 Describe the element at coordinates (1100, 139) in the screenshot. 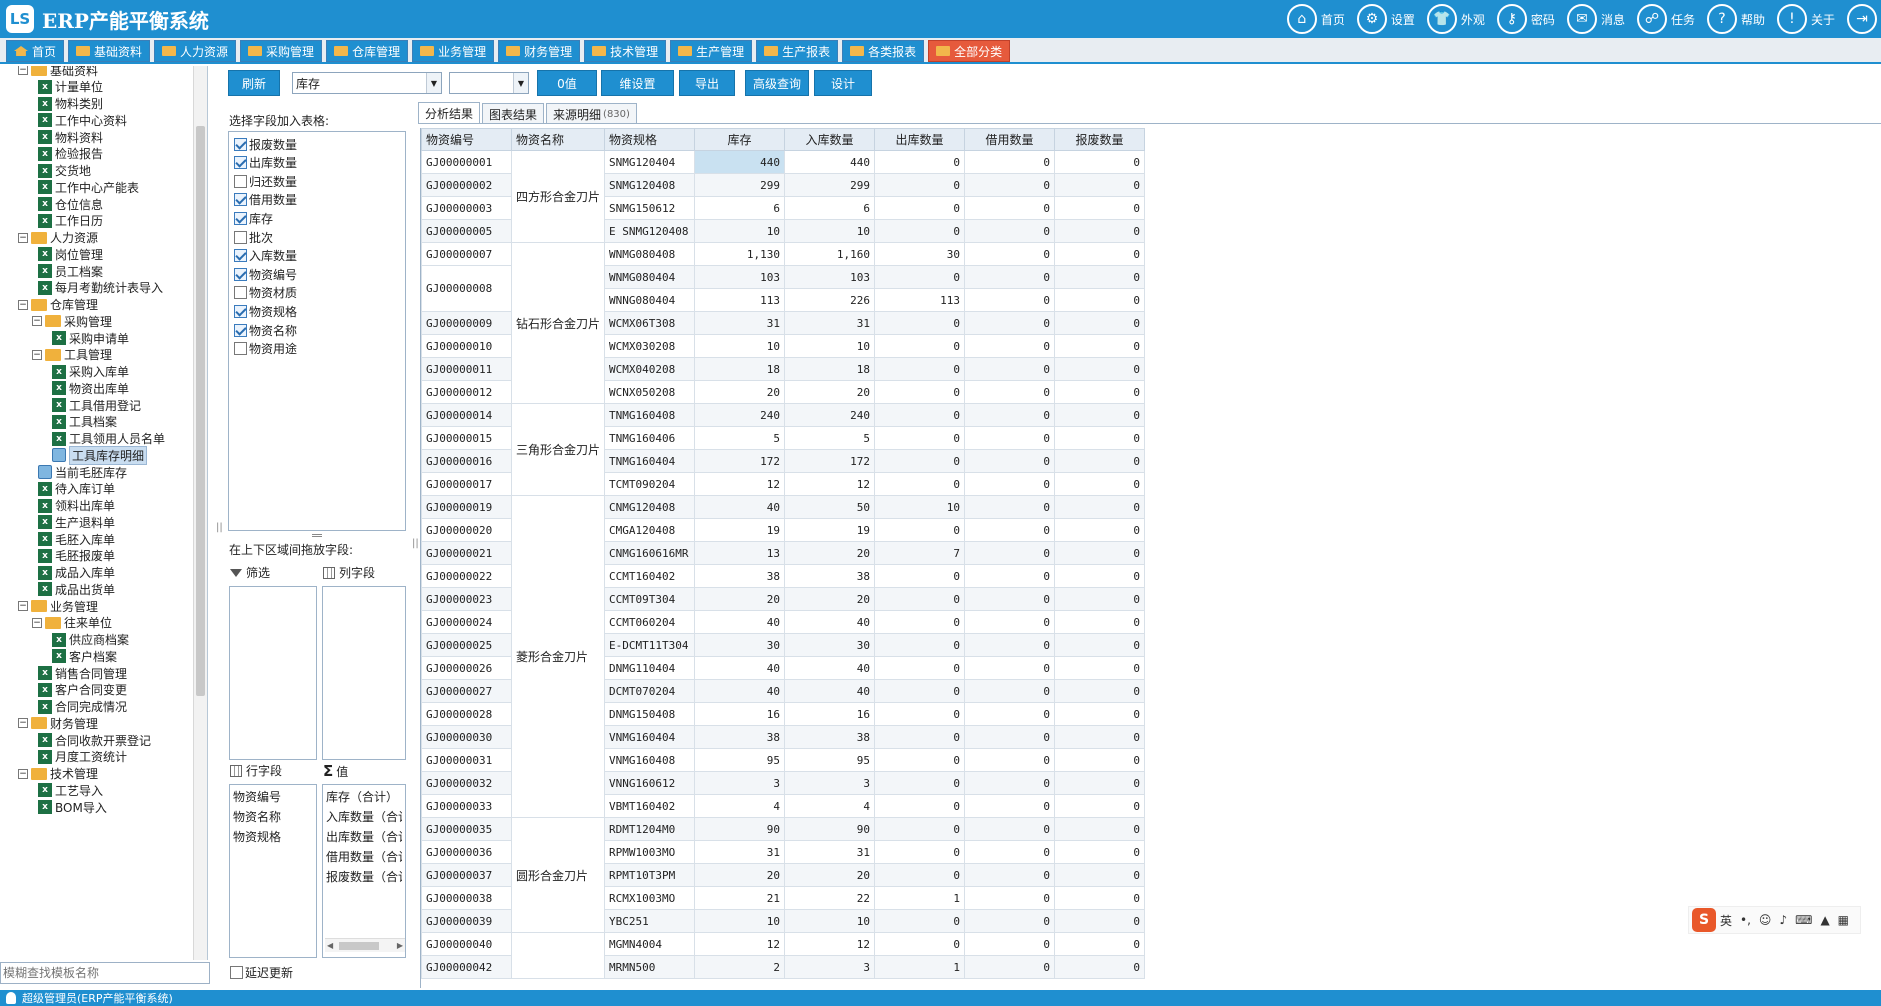

I see `column-header: 报废数量` at that location.